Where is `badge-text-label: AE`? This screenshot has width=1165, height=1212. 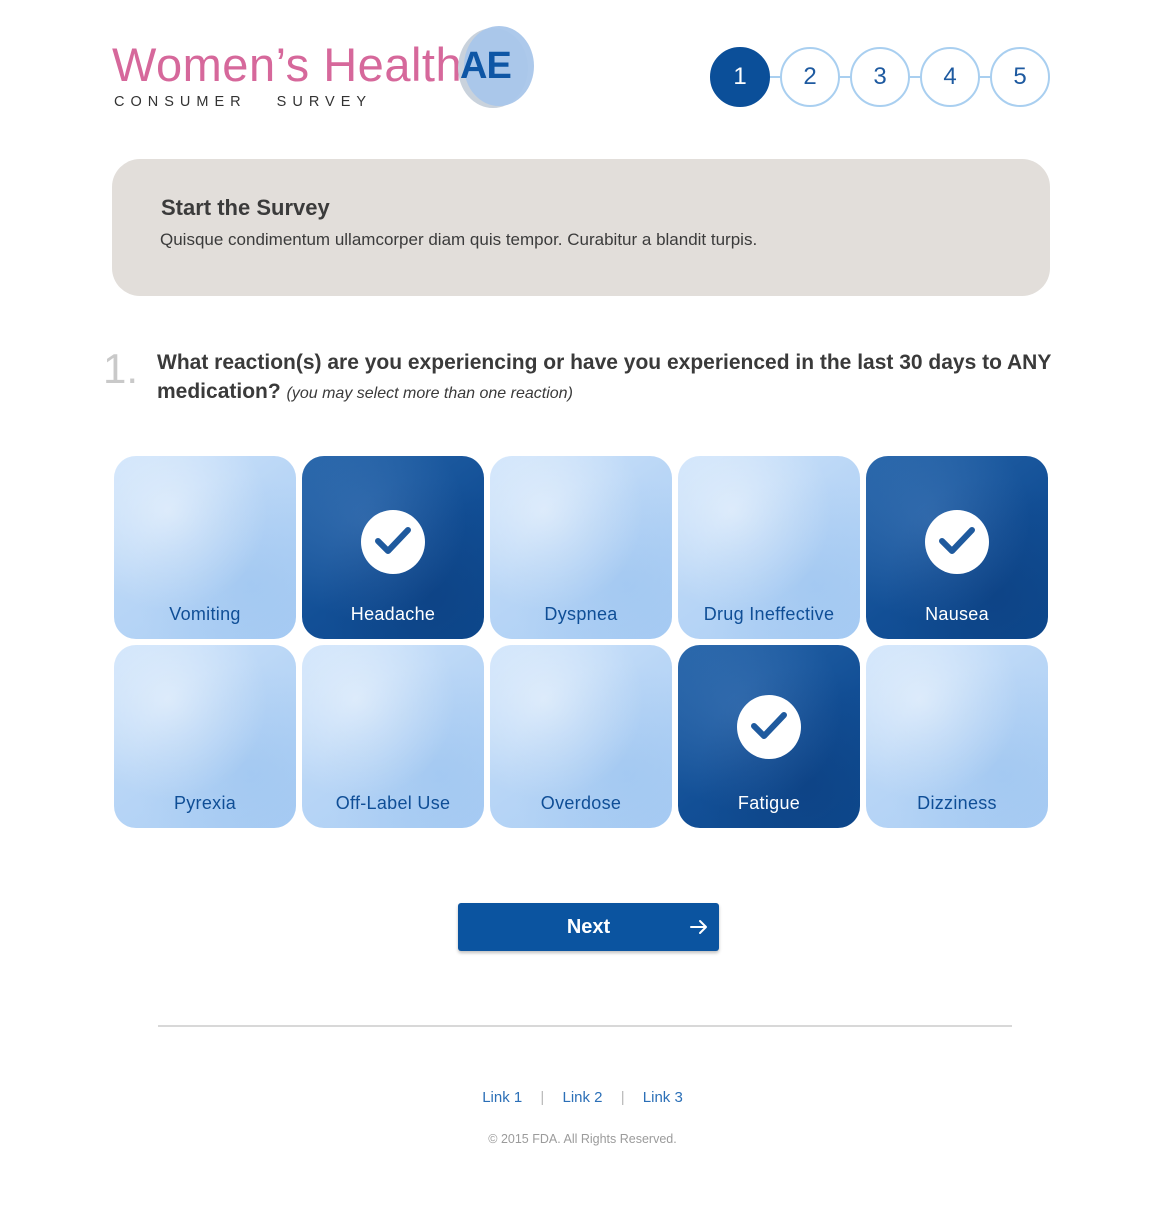
badge-text-label: AE is located at coordinates (486, 66).